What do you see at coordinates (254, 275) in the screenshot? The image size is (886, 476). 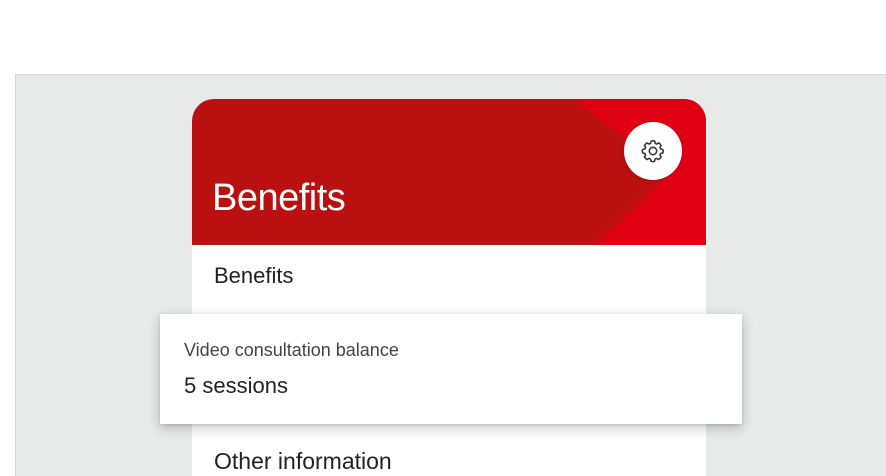 I see `benefits-section-heading: Benefits` at bounding box center [254, 275].